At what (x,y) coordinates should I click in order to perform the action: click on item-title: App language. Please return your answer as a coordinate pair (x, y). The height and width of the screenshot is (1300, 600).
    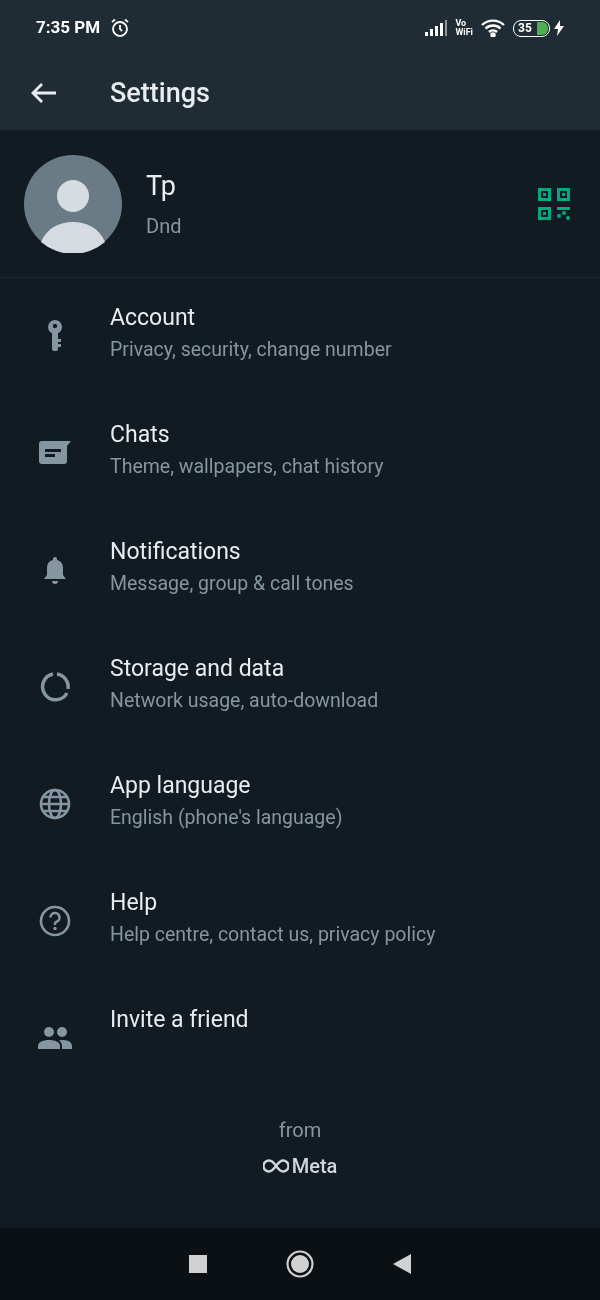
    Looking at the image, I should click on (181, 786).